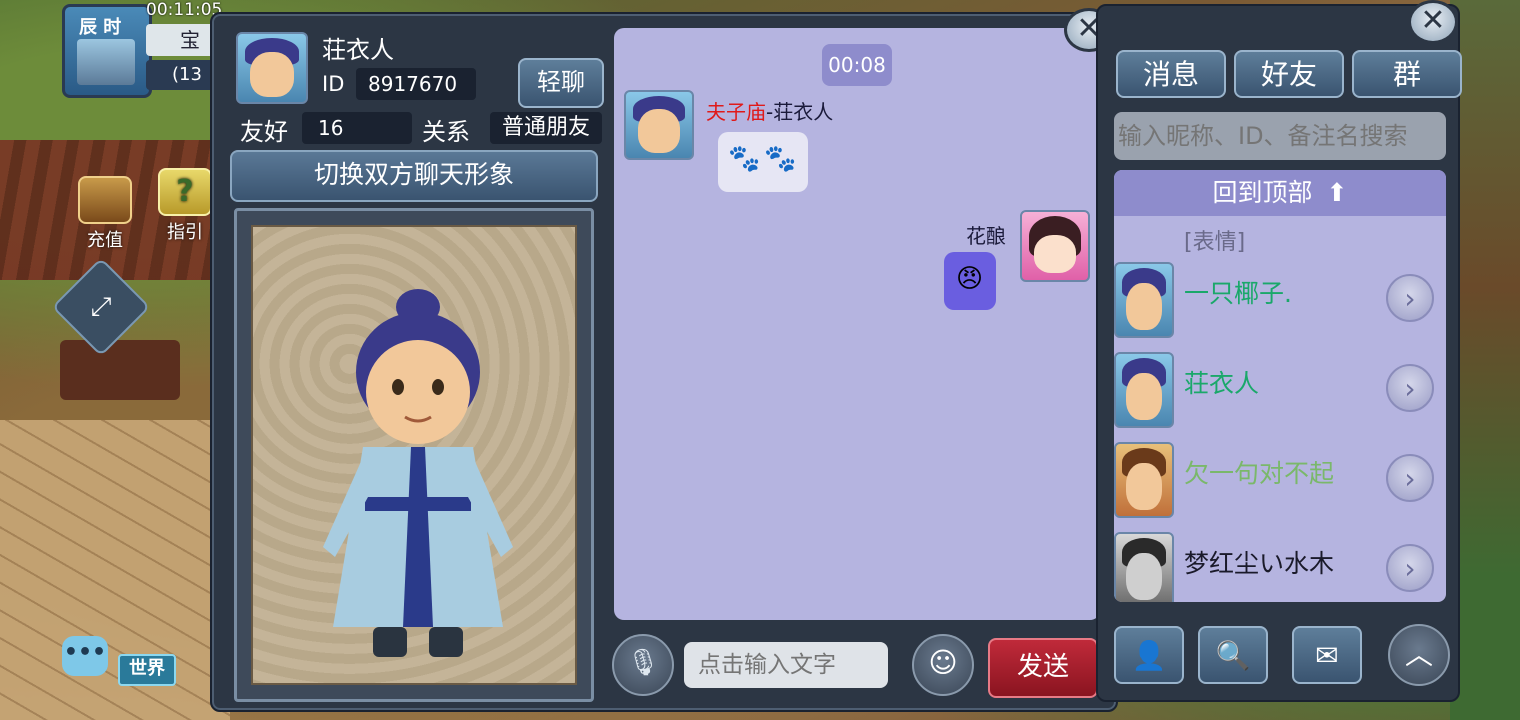 This screenshot has height=720, width=1520. What do you see at coordinates (803, 112) in the screenshot?
I see `sender-nickname: 荘衣人` at bounding box center [803, 112].